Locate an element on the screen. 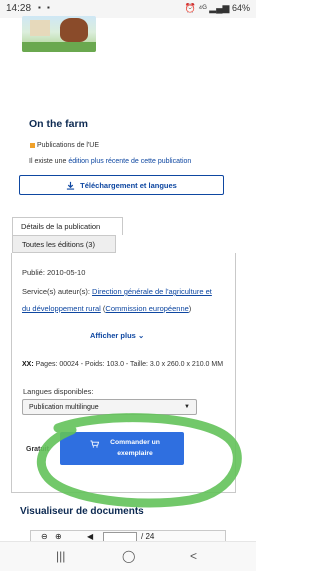 The image size is (320, 571). tab-all-editions: Toutes les éditions (3) is located at coordinates (64, 244).